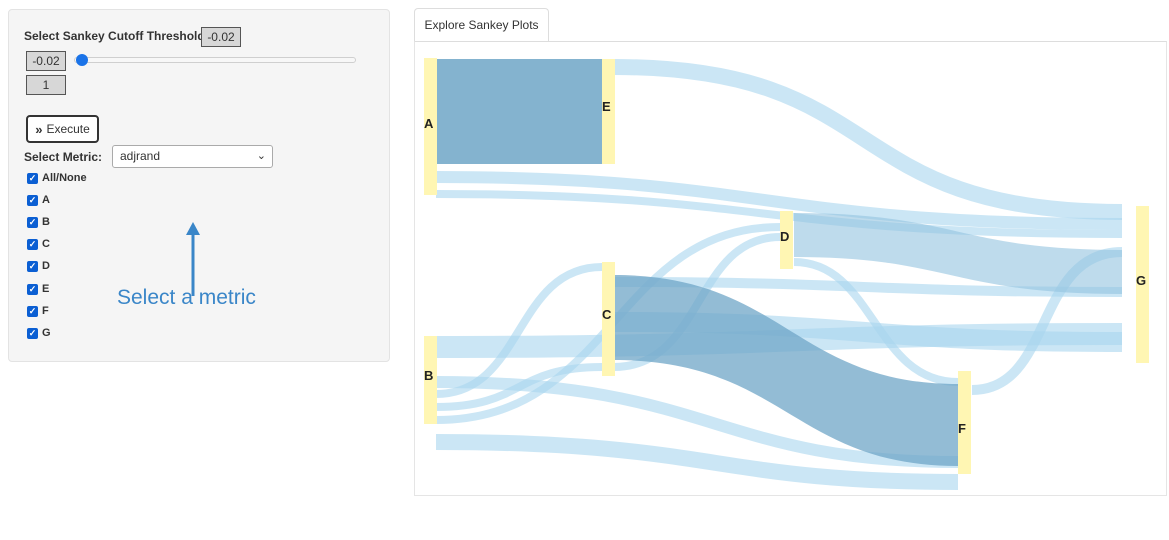 Image resolution: width=1169 pixels, height=540 pixels. Describe the element at coordinates (606, 106) in the screenshot. I see `sankey-node-label-e: E` at that location.